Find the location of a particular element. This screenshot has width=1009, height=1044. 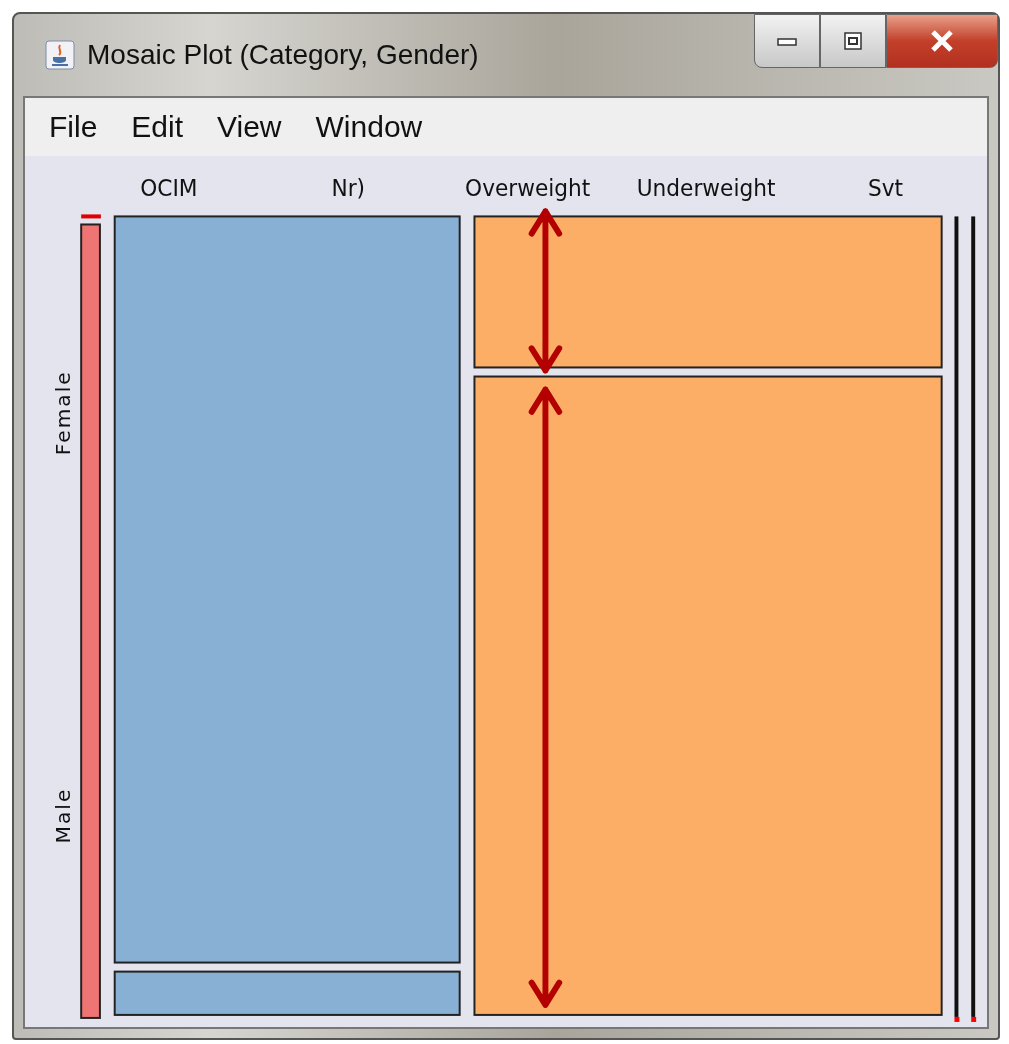

menu-item: File is located at coordinates (73, 127).